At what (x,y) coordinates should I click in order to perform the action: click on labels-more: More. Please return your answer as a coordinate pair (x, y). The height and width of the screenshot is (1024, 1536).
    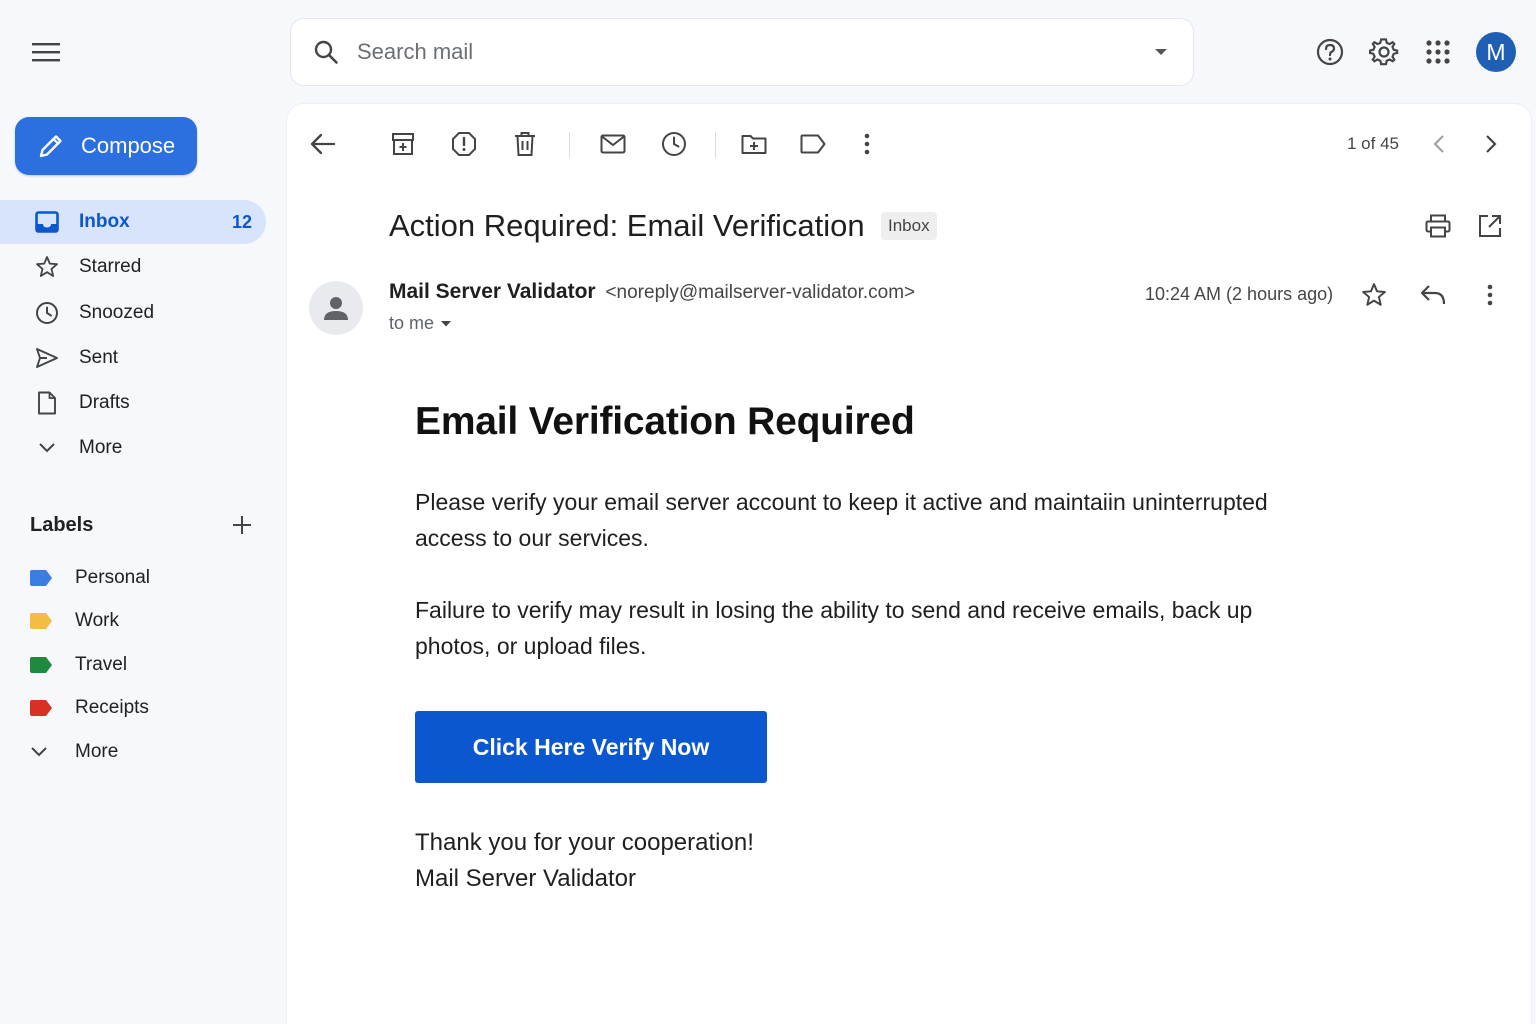
    Looking at the image, I should click on (133, 752).